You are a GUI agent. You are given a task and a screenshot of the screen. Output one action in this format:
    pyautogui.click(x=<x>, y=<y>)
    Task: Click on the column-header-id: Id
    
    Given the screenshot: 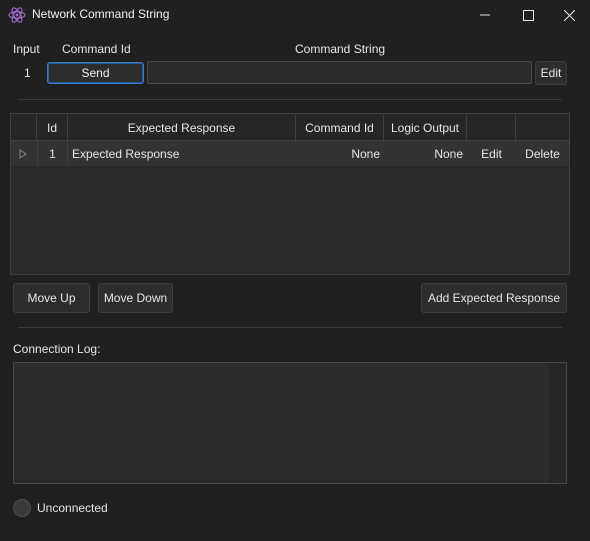 What is the action you would take?
    pyautogui.click(x=52, y=127)
    